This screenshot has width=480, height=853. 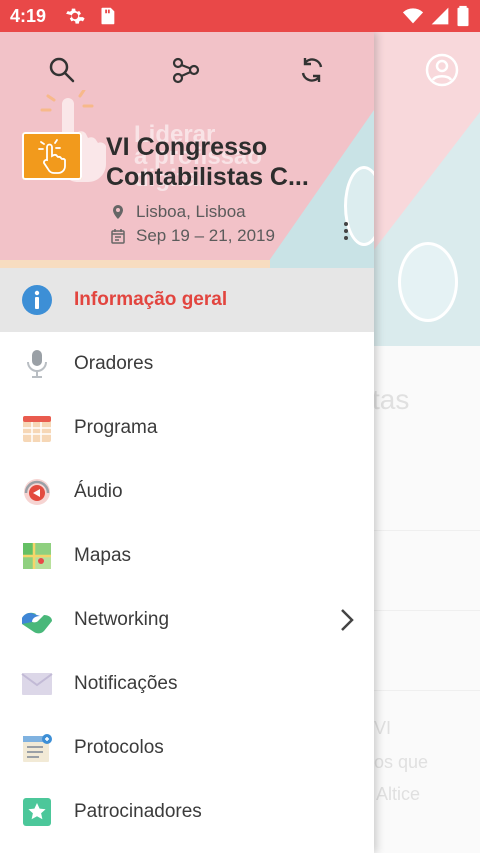 I want to click on battery-icon, so click(x=463, y=16).